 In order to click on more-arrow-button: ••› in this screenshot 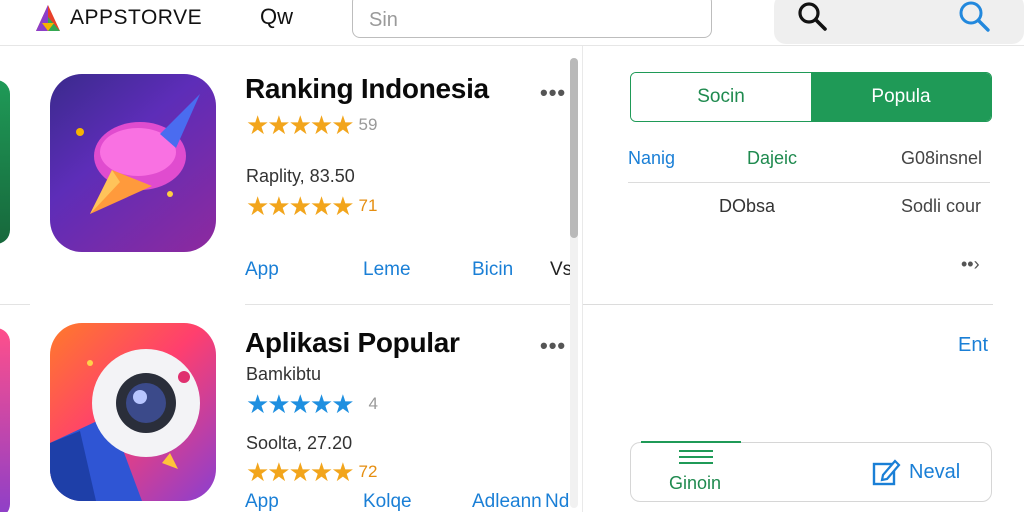, I will do `click(970, 264)`.